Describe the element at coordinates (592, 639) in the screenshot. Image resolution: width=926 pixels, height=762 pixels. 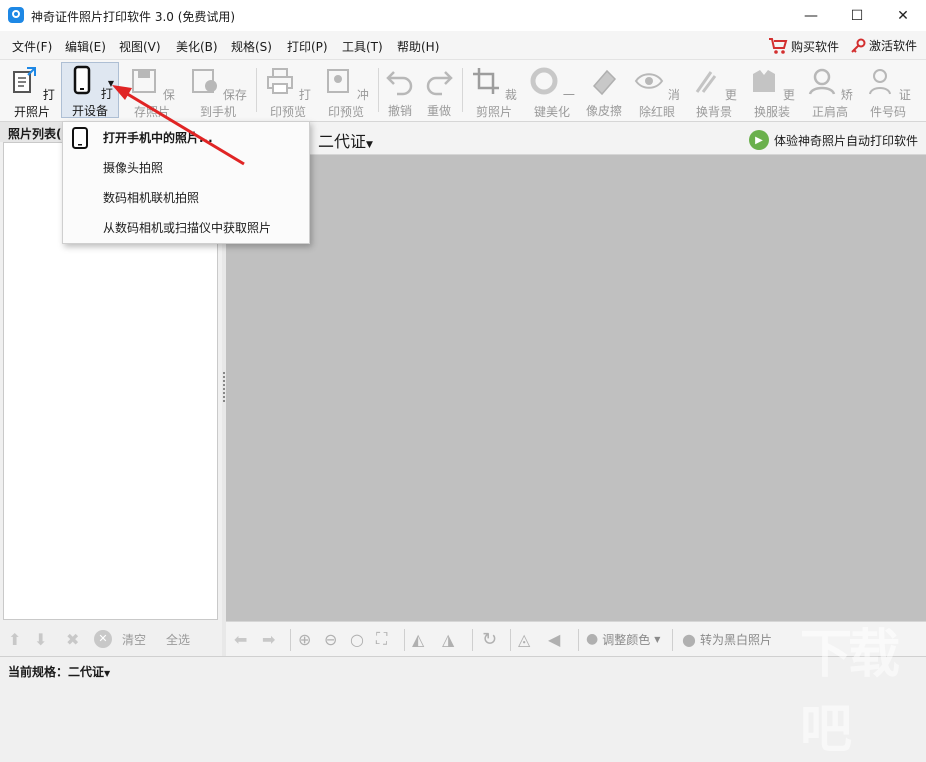
I see `color-palette-icon: ●` at that location.